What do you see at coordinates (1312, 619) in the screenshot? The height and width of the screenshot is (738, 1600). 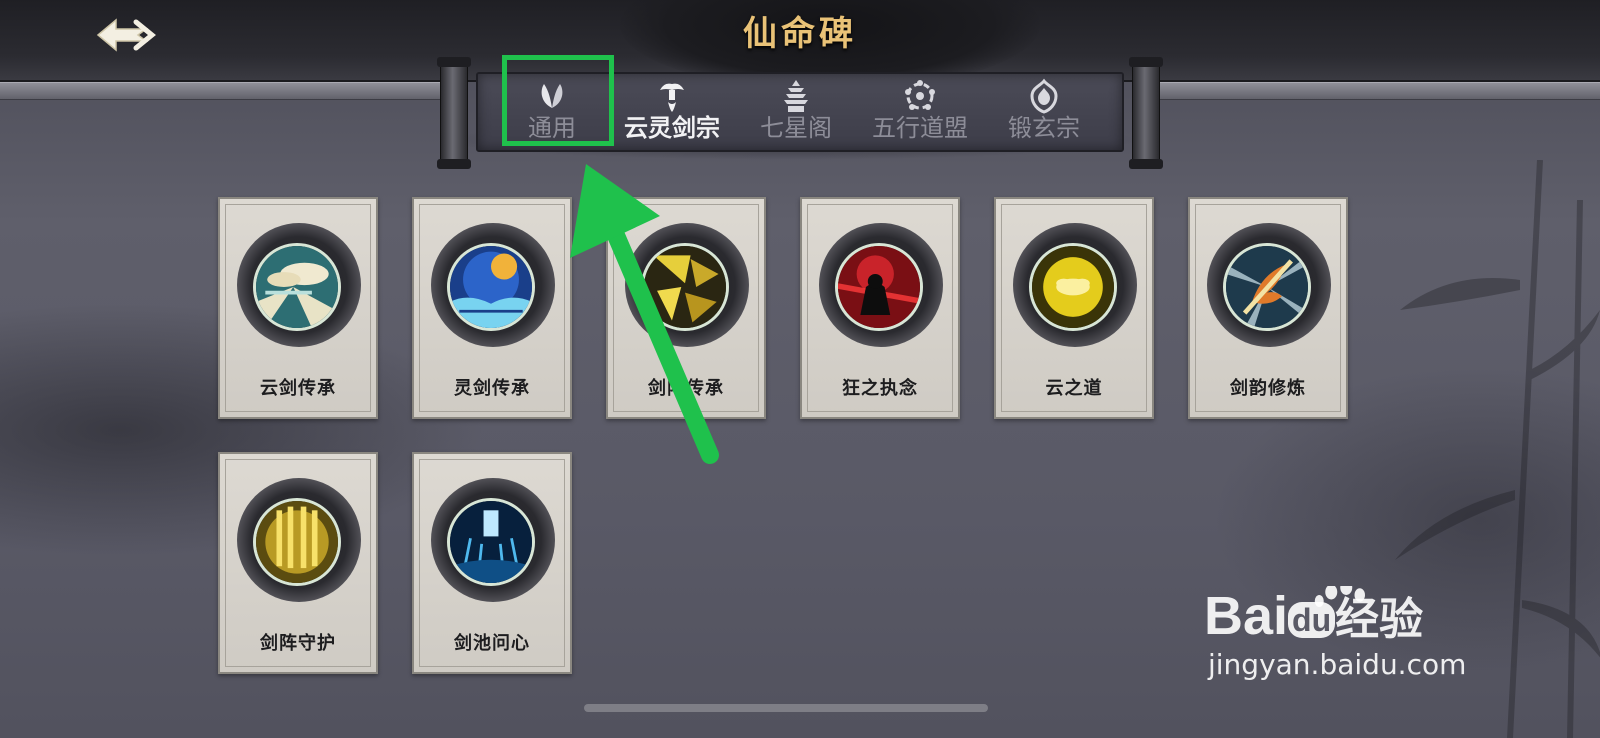 I see `watermark-brand-paw: du` at bounding box center [1312, 619].